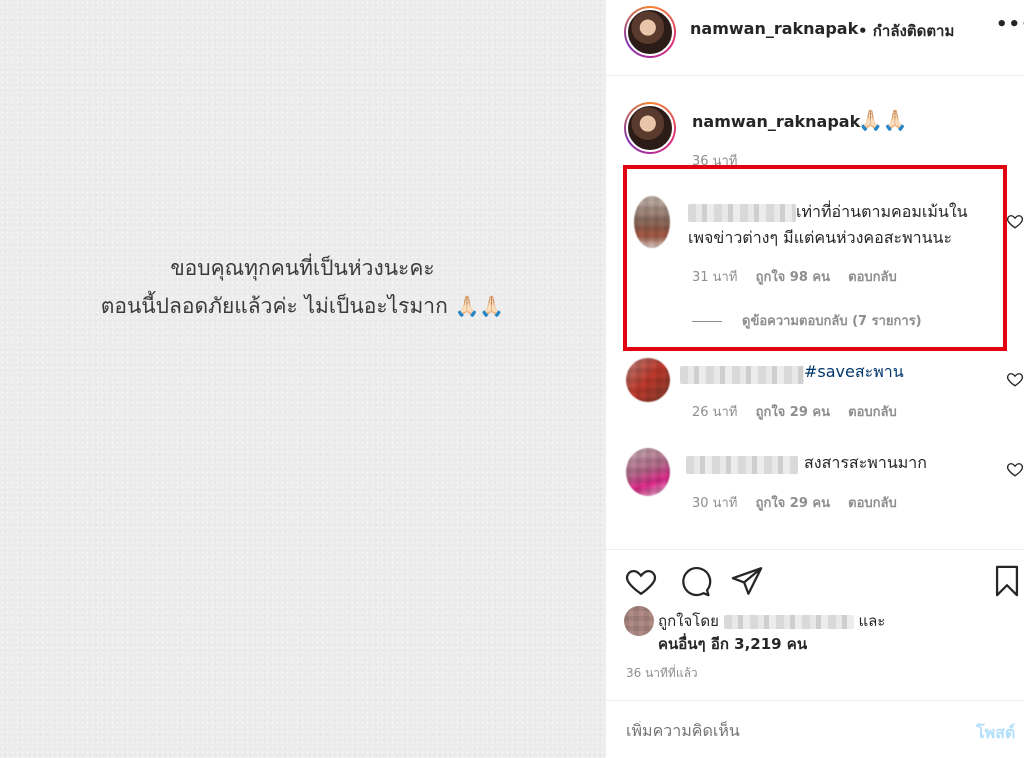 Image resolution: width=1024 pixels, height=758 pixels. I want to click on comment-bubble-icon, so click(695, 581).